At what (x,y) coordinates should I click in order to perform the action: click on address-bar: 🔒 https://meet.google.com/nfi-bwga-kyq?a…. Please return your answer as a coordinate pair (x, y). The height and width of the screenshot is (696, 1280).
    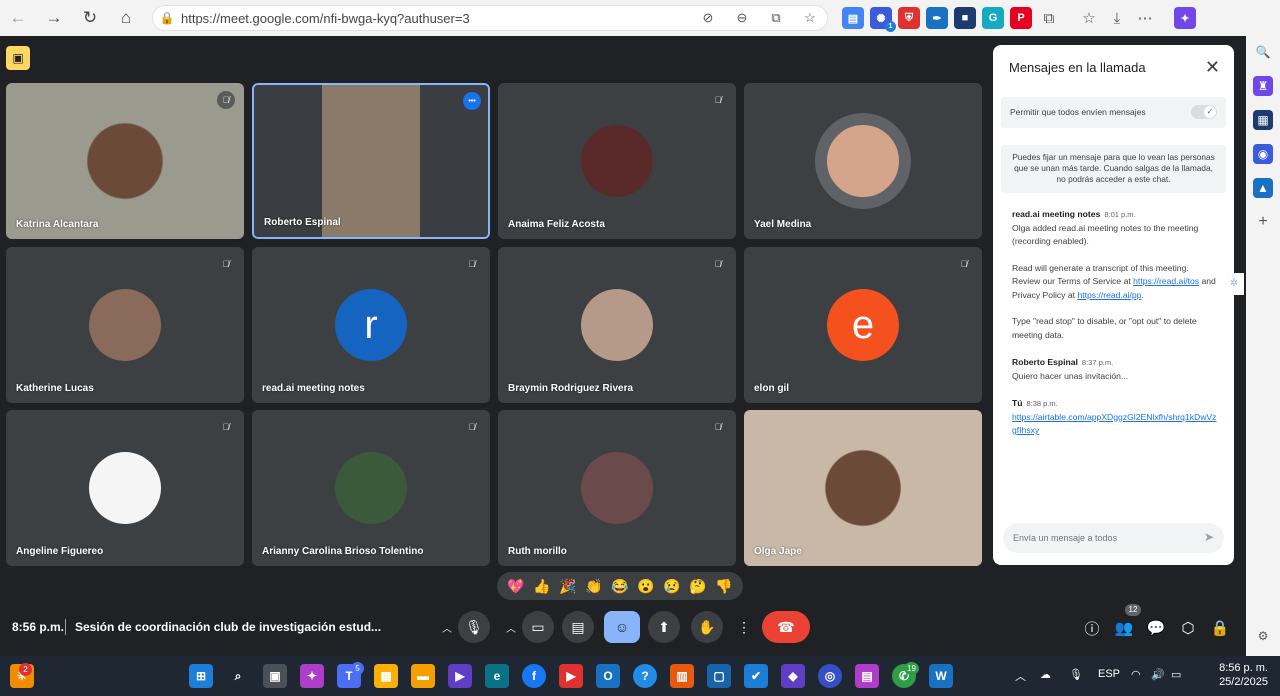
    Looking at the image, I should click on (490, 18).